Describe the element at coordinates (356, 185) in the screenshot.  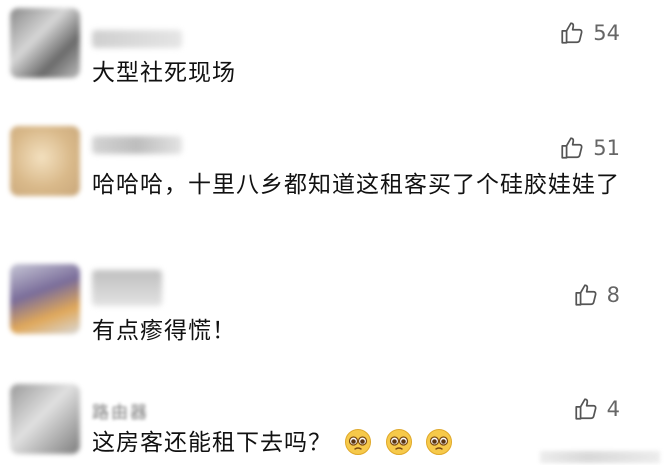
I see `comment-text: 哈哈哈，十里八乡都知道这租客买了个硅胶娃娃了` at that location.